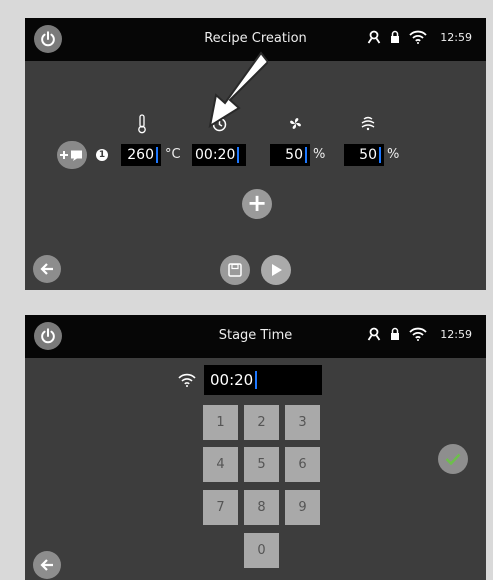 Image resolution: width=493 pixels, height=580 pixels. What do you see at coordinates (261, 507) in the screenshot?
I see `key-8: 8` at bounding box center [261, 507].